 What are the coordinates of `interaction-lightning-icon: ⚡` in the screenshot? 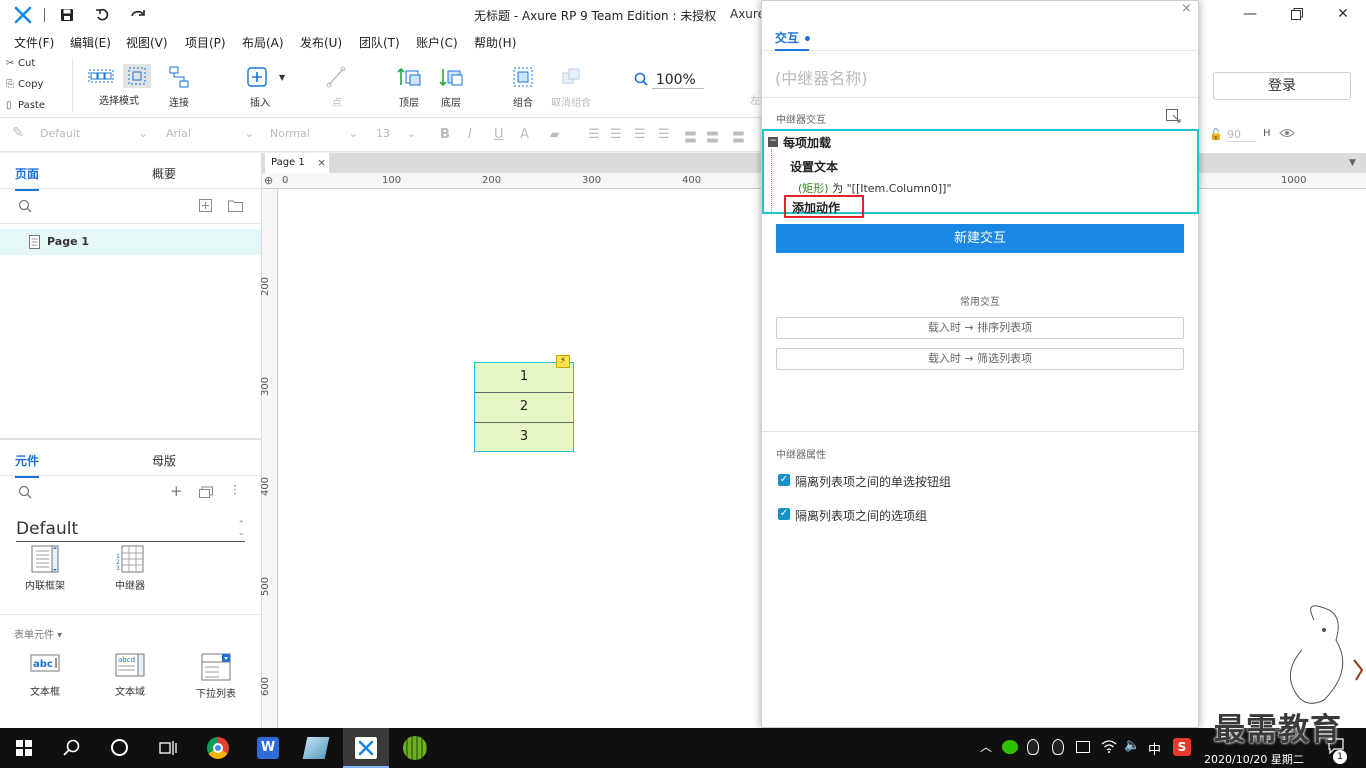 It's located at (563, 361).